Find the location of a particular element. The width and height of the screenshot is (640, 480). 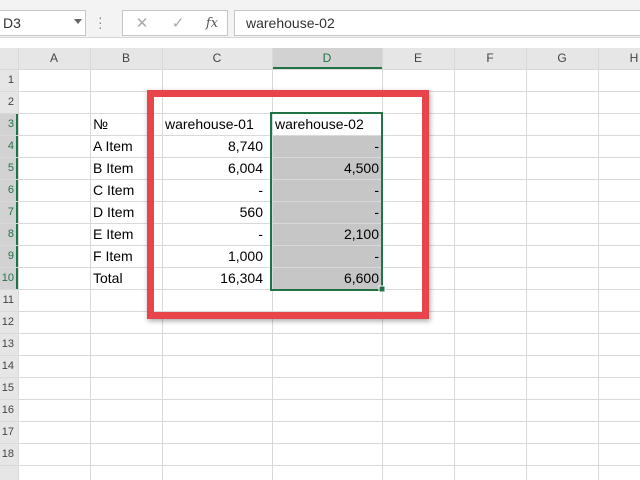

row-header-12: 12 is located at coordinates (8, 322).